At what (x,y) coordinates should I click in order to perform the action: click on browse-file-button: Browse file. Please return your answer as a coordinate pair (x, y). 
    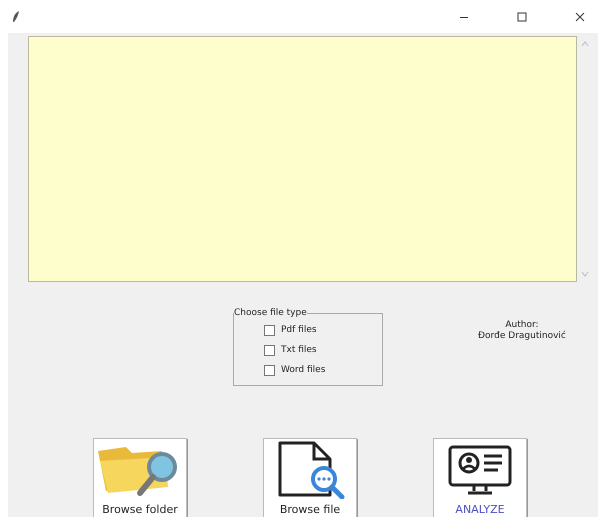
    Looking at the image, I should click on (310, 477).